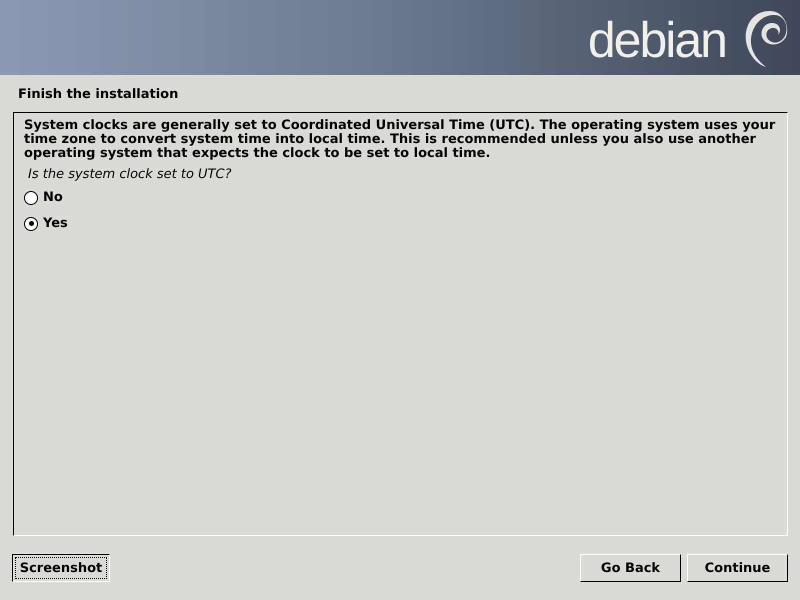  What do you see at coordinates (630, 568) in the screenshot?
I see `back-button: Go Back` at bounding box center [630, 568].